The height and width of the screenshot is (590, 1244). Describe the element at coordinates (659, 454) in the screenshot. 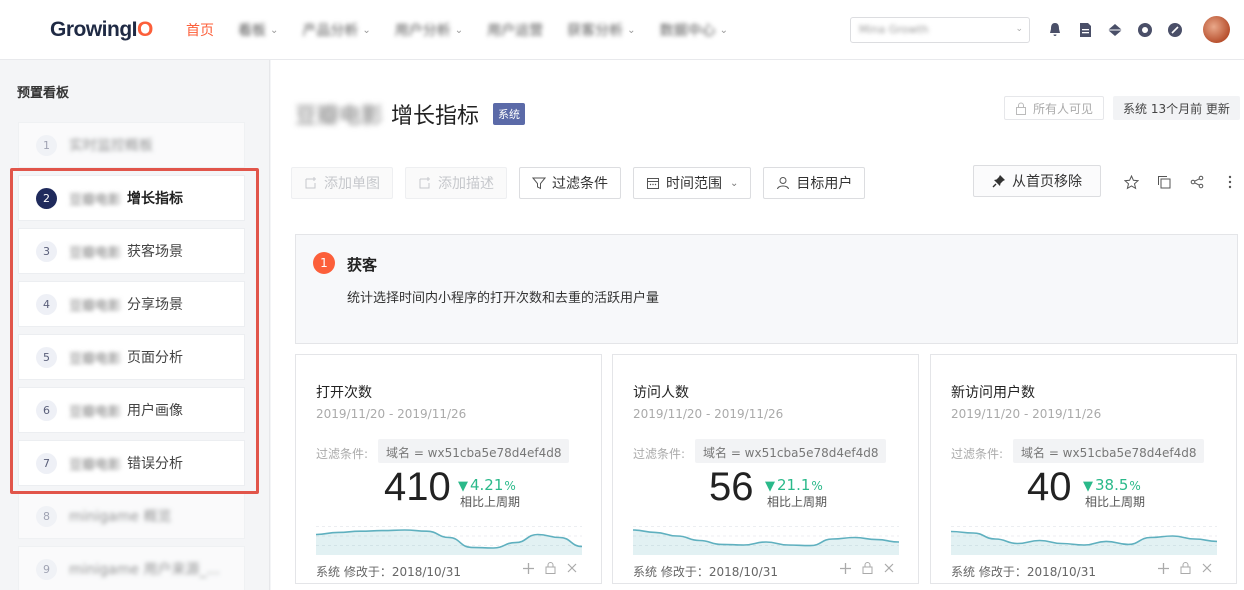

I see `card-filter-label: 过滤条件:` at that location.